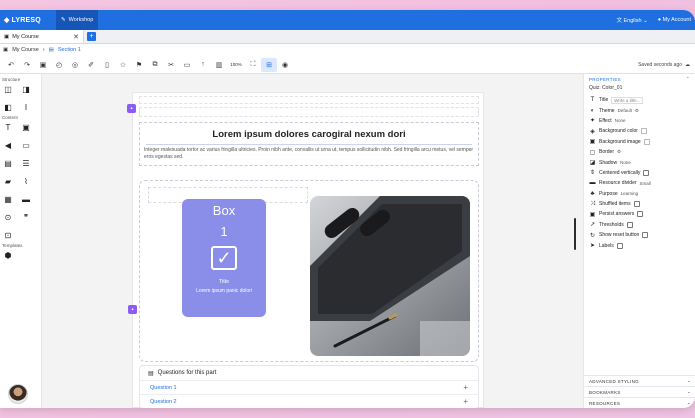 Image resolution: width=695 pixels, height=418 pixels. Describe the element at coordinates (203, 65) in the screenshot. I see `arrow-up-icon: ↑` at that location.